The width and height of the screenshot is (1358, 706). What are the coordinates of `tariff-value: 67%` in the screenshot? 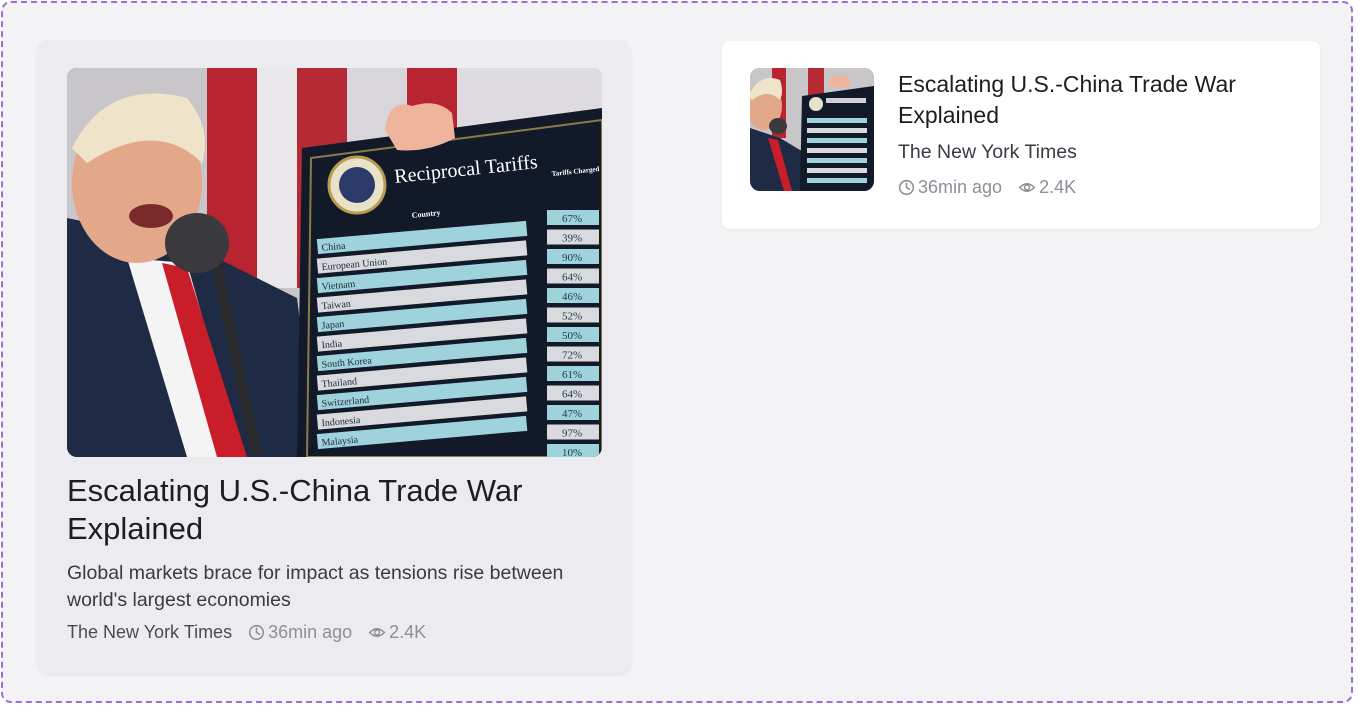 It's located at (572, 219).